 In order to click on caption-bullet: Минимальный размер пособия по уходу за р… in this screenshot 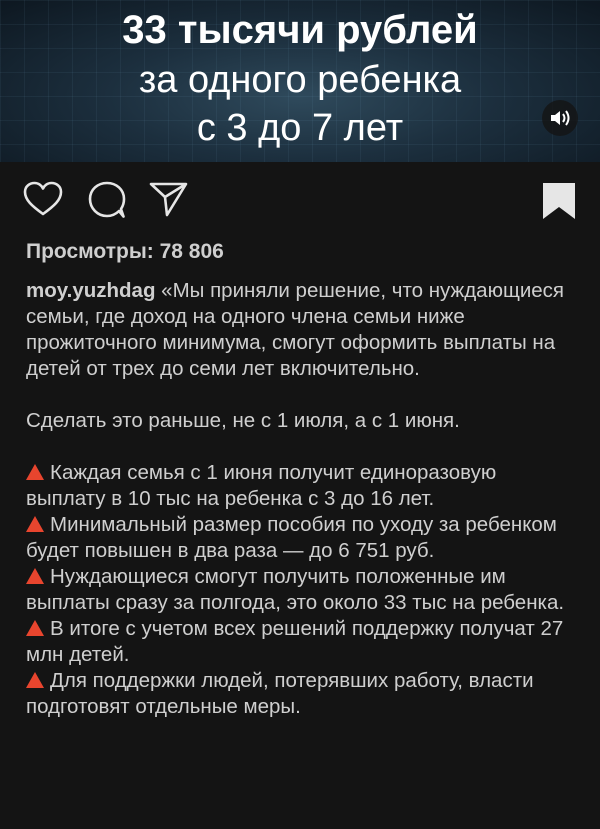, I will do `click(302, 538)`.